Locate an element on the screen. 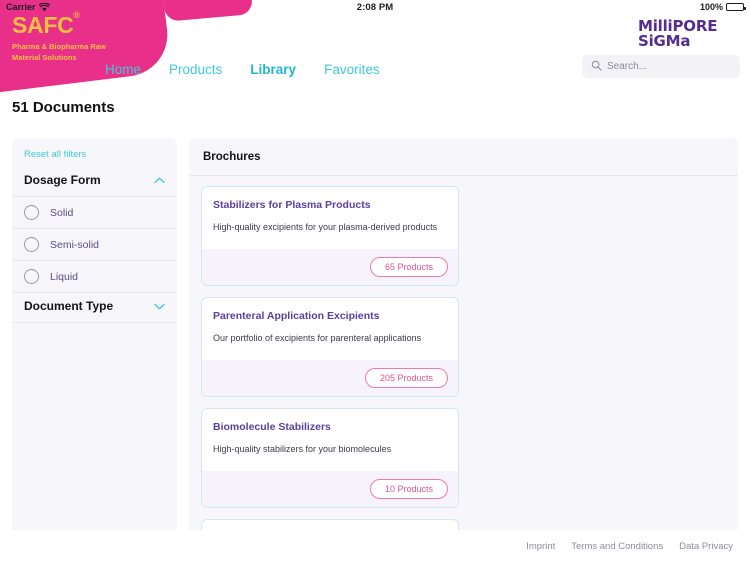 This screenshot has width=750, height=562. battery-status: 100% is located at coordinates (722, 7).